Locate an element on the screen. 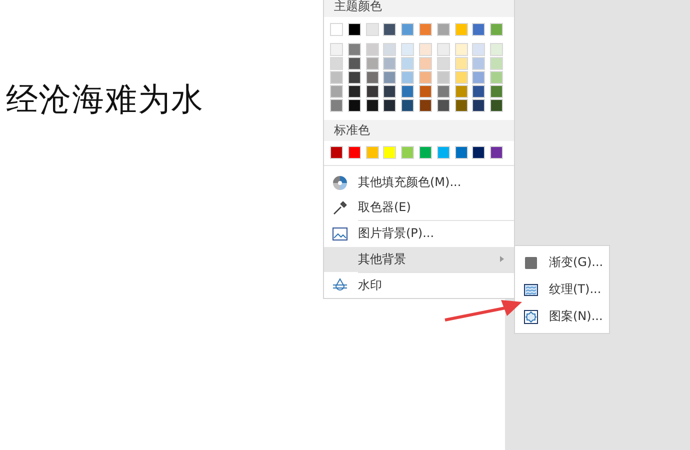 This screenshot has width=690, height=450. menu-item: 其他背景 is located at coordinates (419, 259).